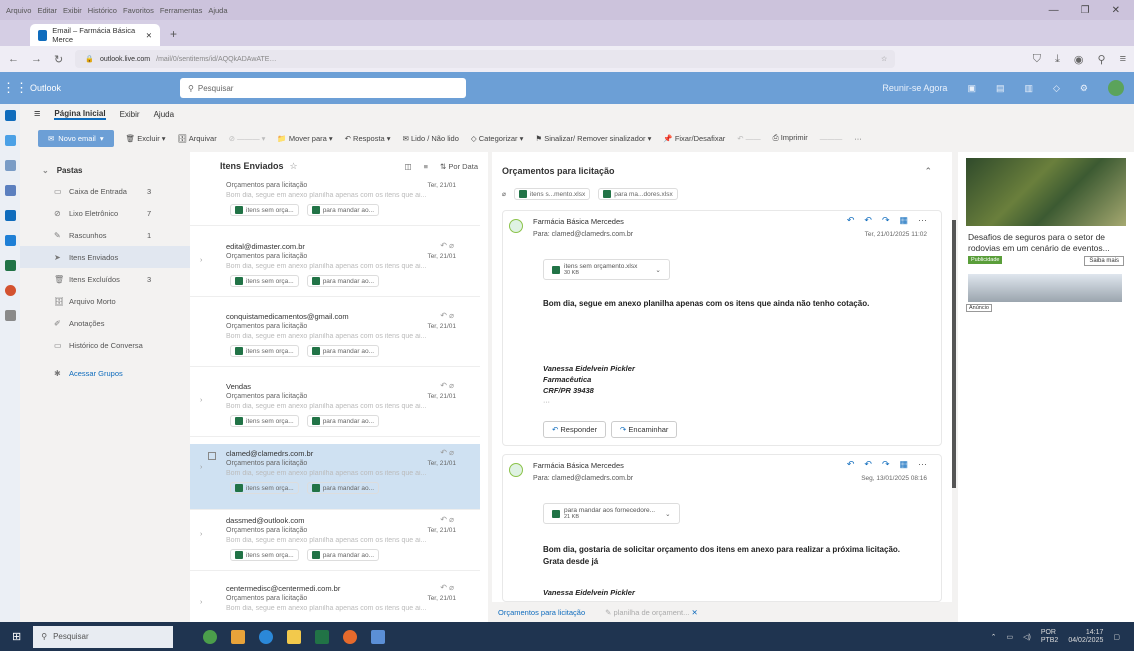  I want to click on hamburger-icon: ≡, so click(37, 114).